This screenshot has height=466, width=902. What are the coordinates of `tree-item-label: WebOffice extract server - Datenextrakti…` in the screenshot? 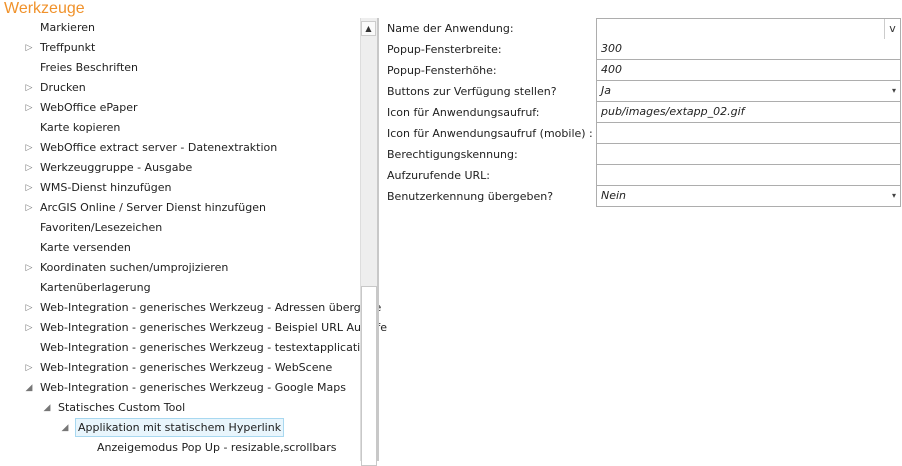 It's located at (159, 147).